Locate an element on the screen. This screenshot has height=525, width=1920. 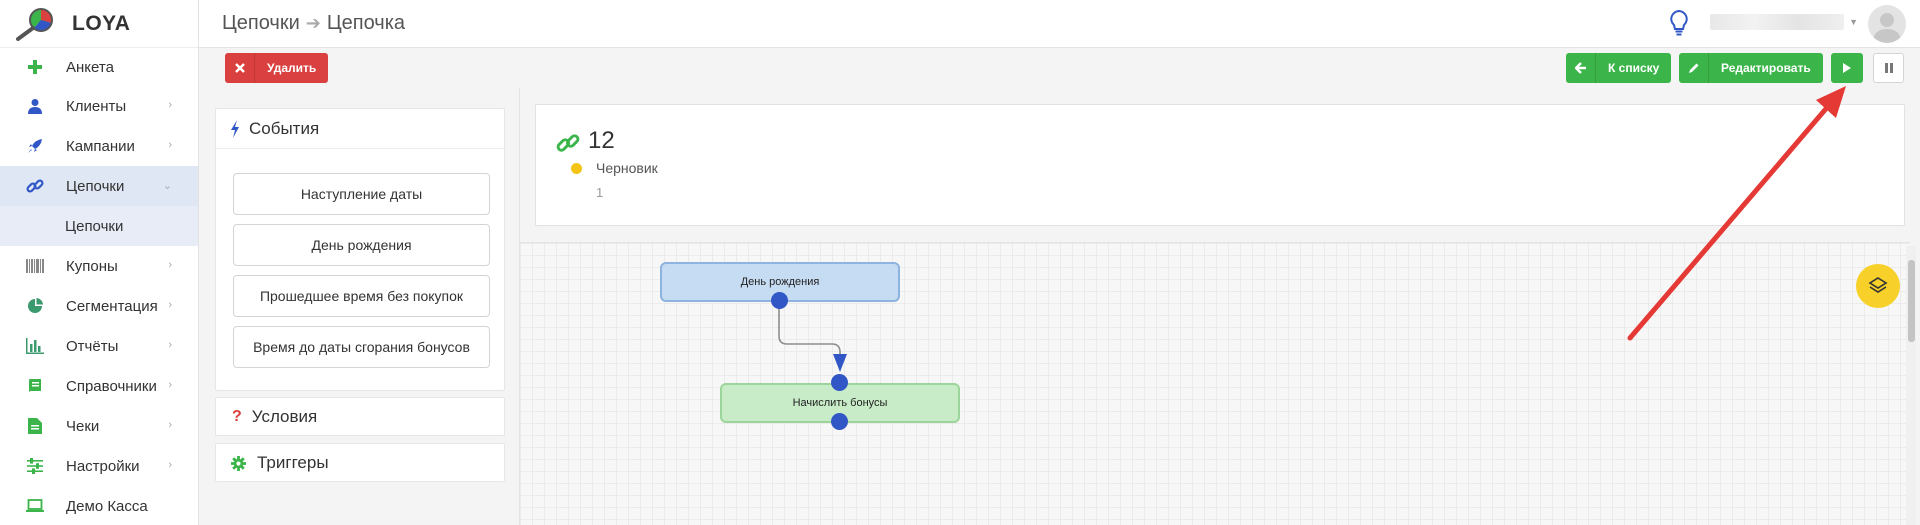
annotation-arrow is located at coordinates (1736, 213).